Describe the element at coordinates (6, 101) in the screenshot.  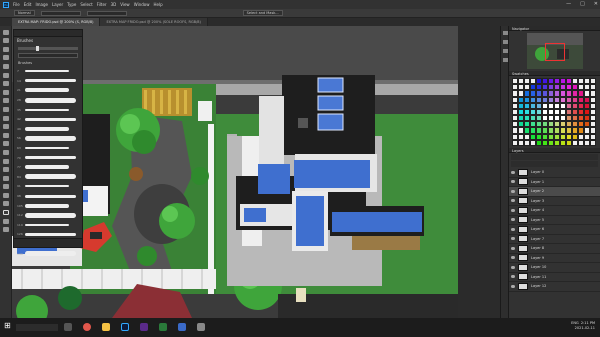
I see `stamp-tool-icon` at that location.